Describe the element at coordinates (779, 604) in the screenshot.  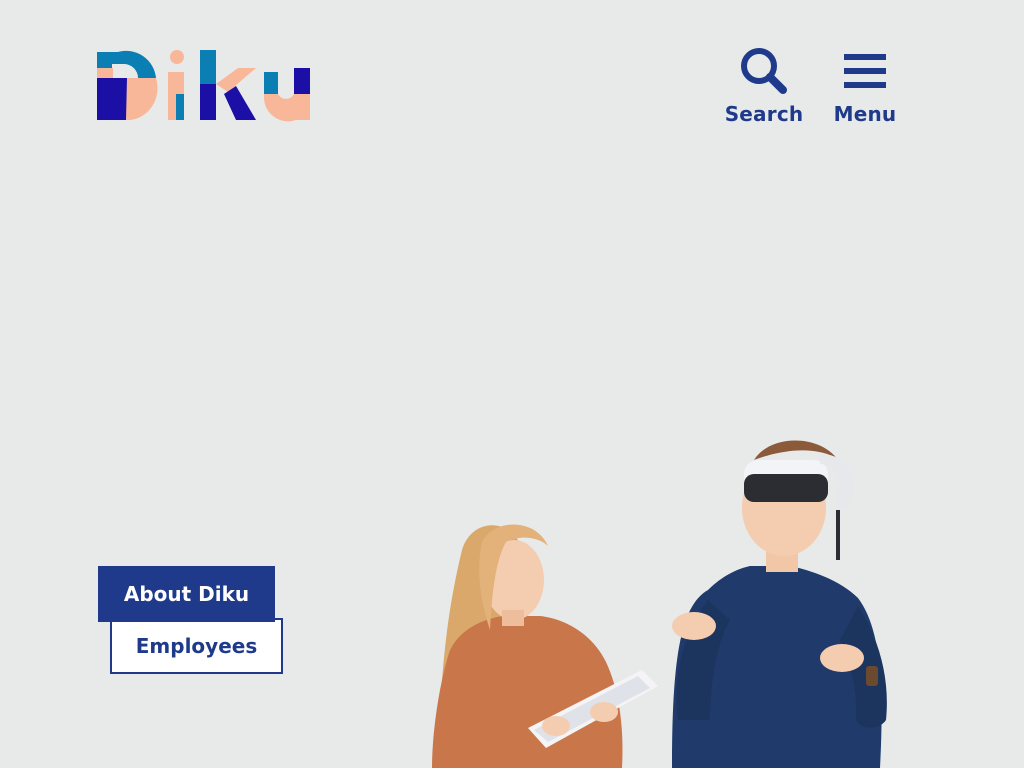
I see `man-figure` at that location.